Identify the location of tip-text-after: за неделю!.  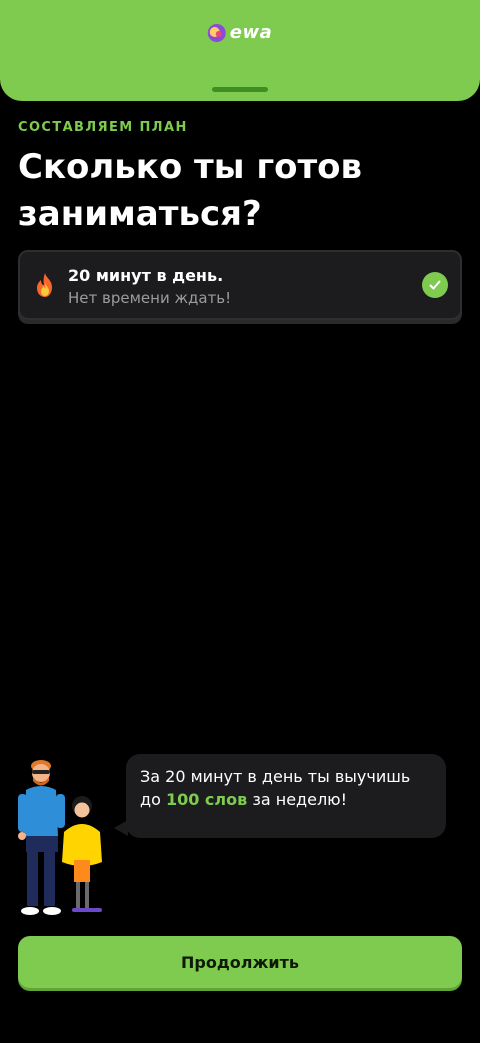
(300, 799).